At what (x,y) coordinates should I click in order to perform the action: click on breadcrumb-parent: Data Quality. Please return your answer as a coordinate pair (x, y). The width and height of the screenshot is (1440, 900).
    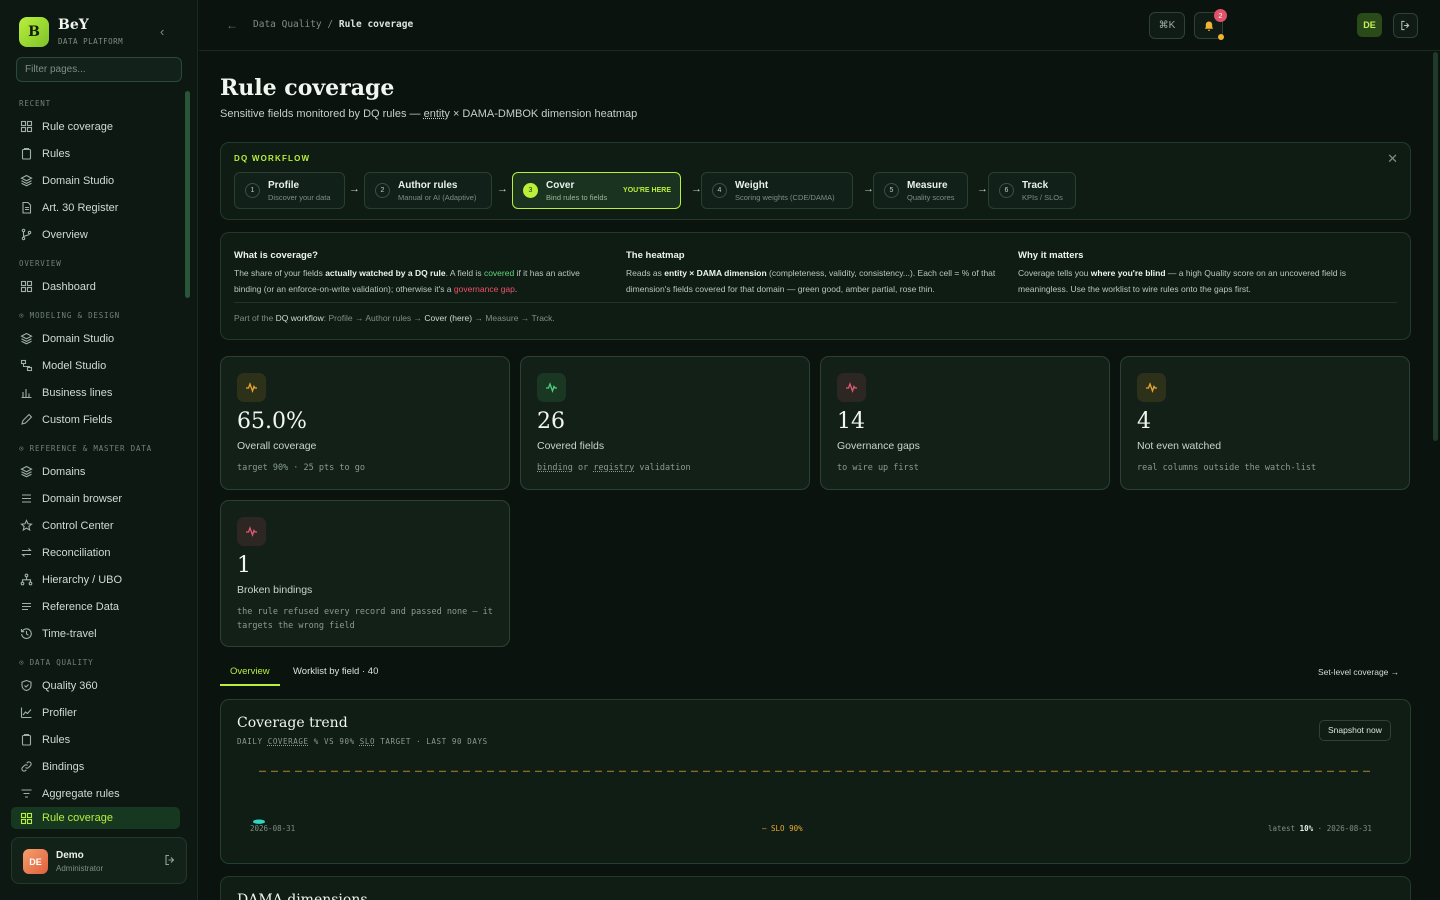
    Looking at the image, I should click on (287, 24).